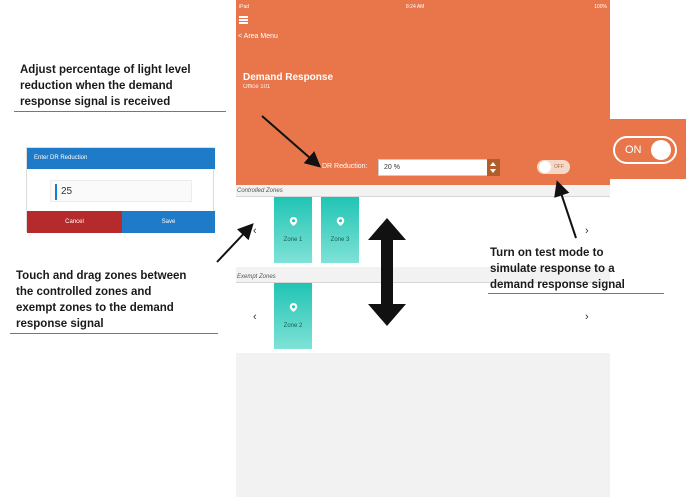 This screenshot has width=686, height=497. Describe the element at coordinates (493, 164) in the screenshot. I see `stepper-up-icon` at that location.